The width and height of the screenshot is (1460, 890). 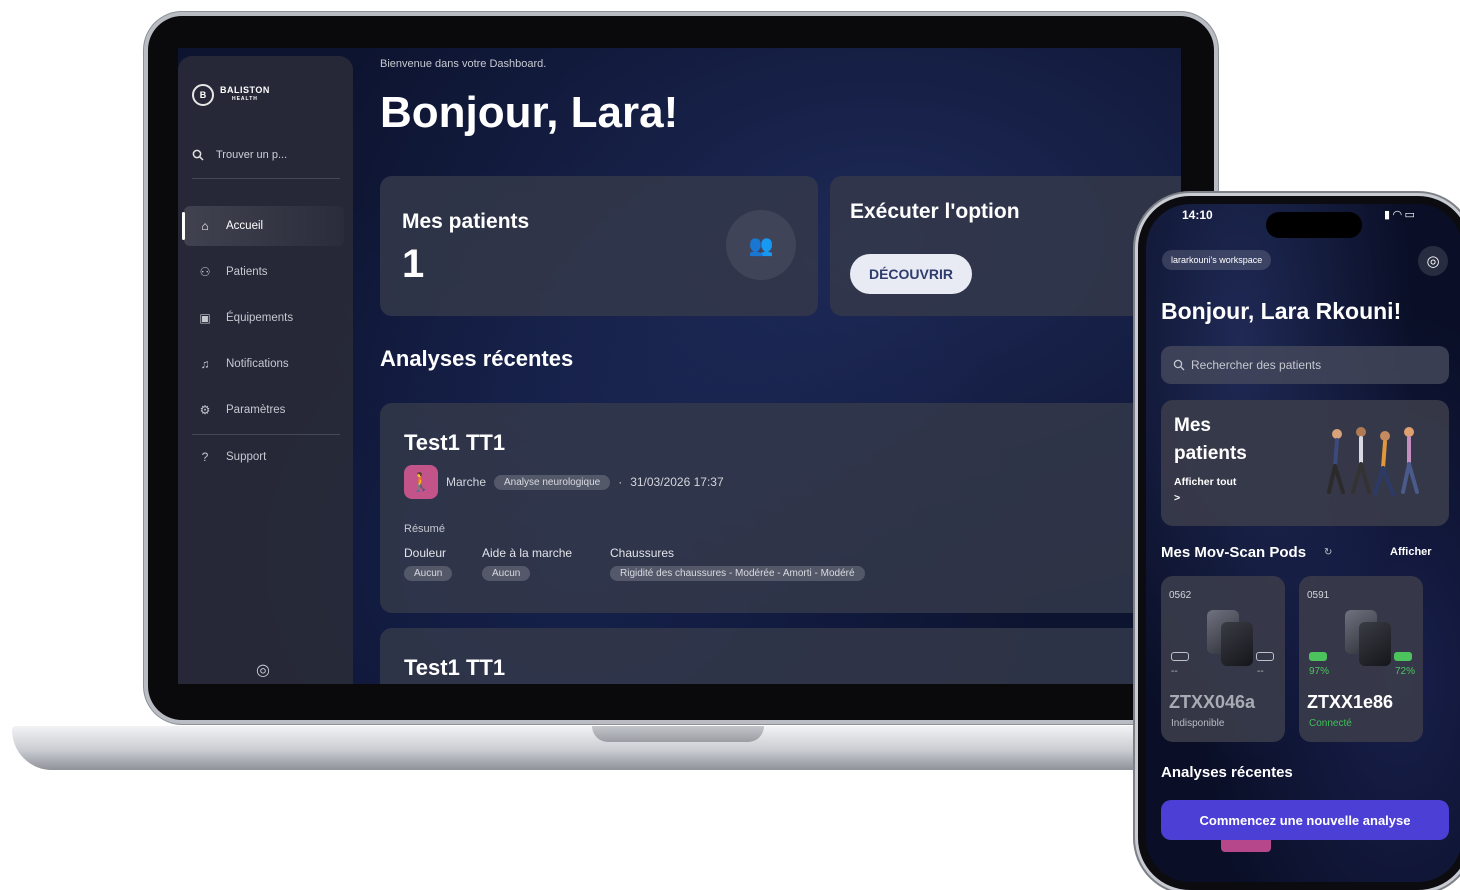 I want to click on battery-icon: ▭, so click(x=1411, y=215).